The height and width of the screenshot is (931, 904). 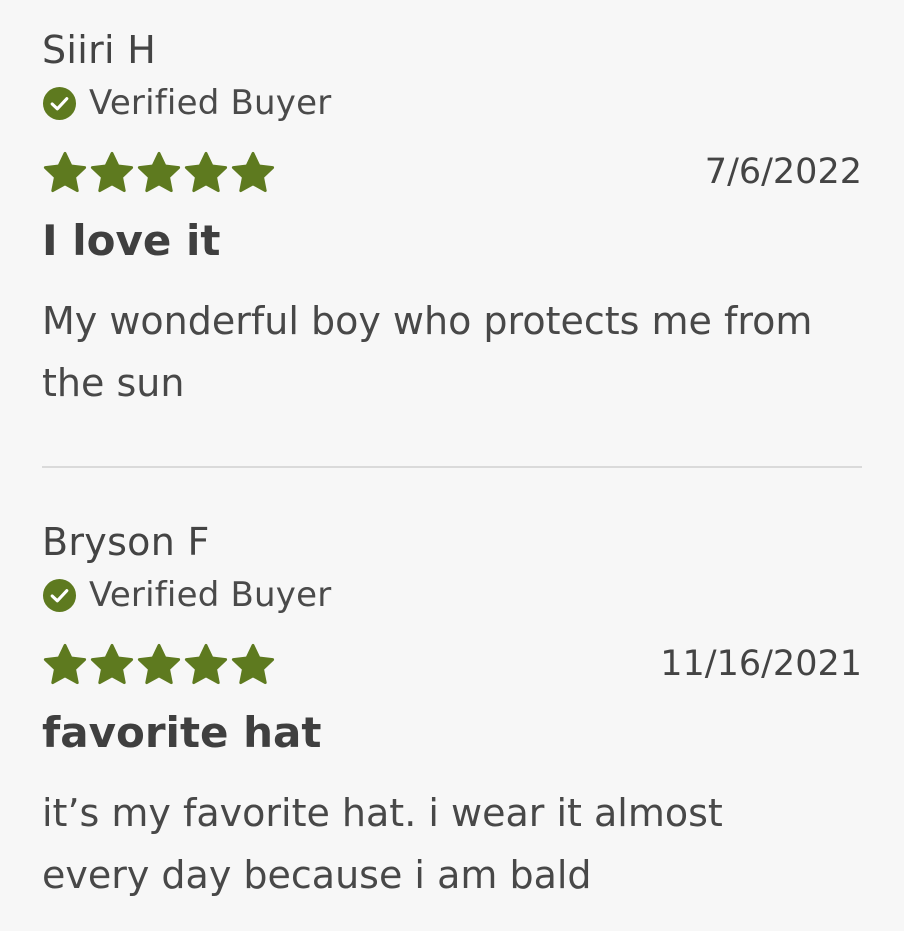 I want to click on rating-row: 7/6/2022, so click(x=452, y=172).